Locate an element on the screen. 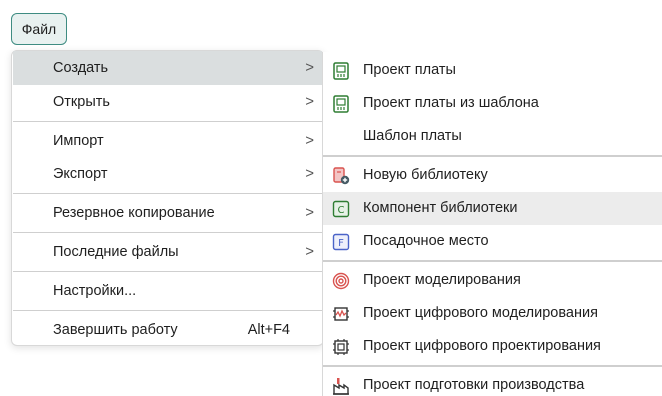 This screenshot has width=662, height=396. menu-item-label: Резервное копирование is located at coordinates (134, 213).